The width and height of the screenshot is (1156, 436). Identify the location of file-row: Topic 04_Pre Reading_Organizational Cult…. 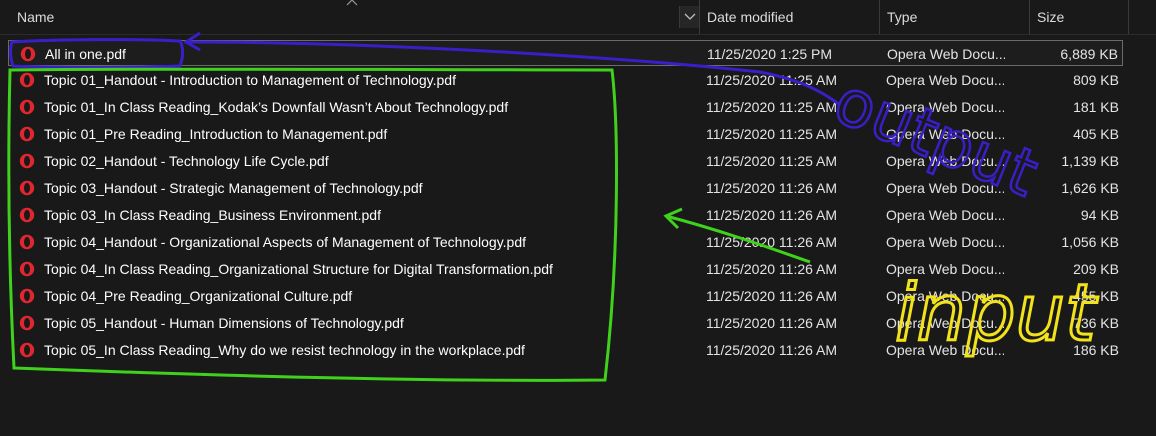
(565, 296).